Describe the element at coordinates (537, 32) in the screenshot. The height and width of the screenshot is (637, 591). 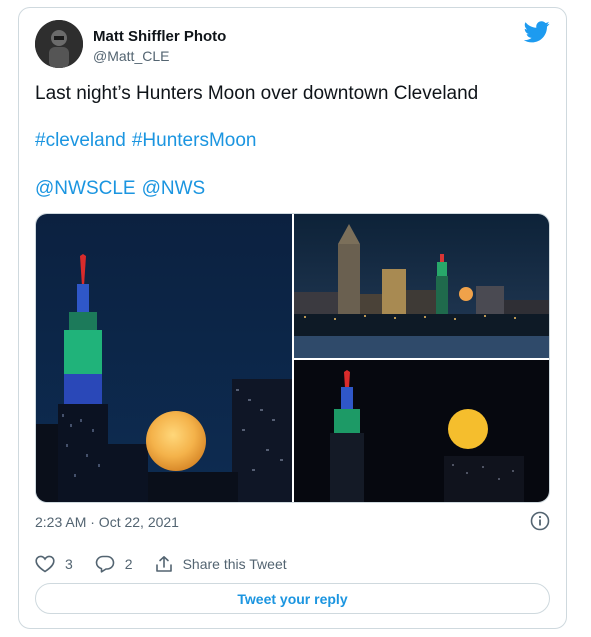
I see `twitter-bird-icon` at that location.